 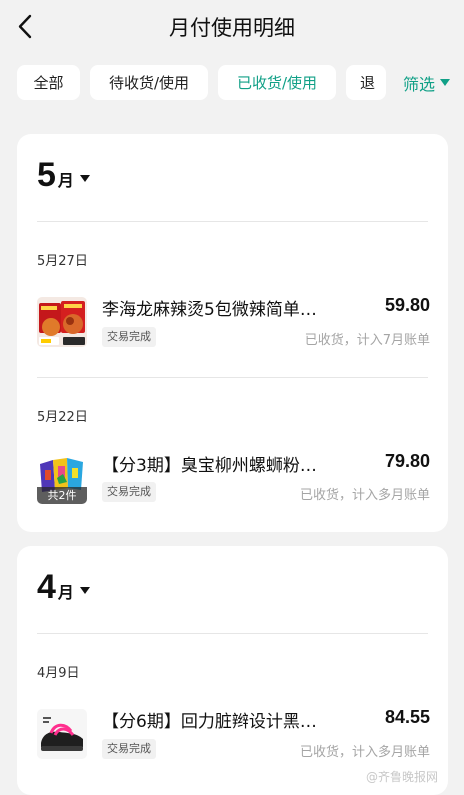 I want to click on billing-status: 已收货，计入7月账单, so click(x=367, y=340).